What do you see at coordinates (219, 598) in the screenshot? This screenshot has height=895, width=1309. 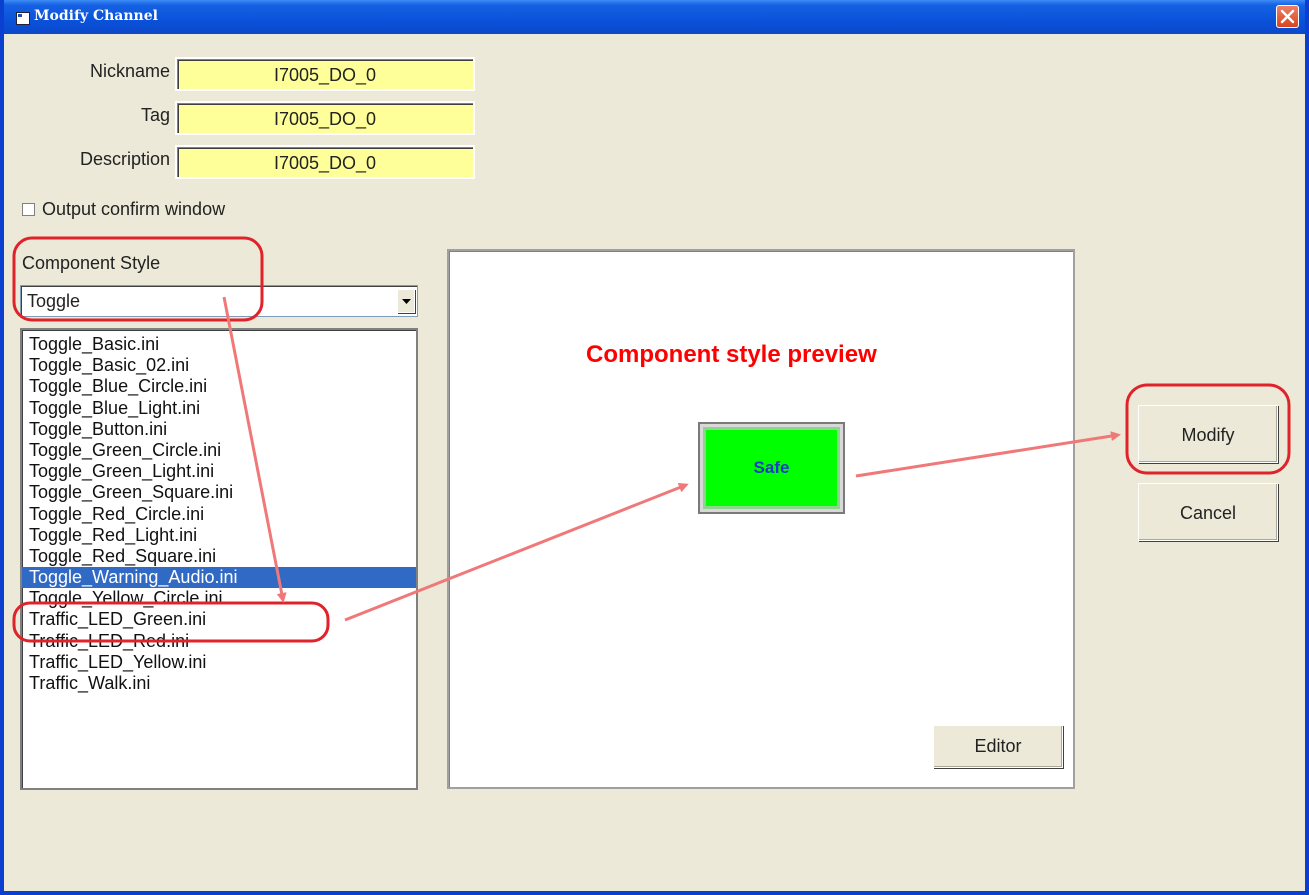 I see `list-item: Toggle_Yellow_Circle.ini` at bounding box center [219, 598].